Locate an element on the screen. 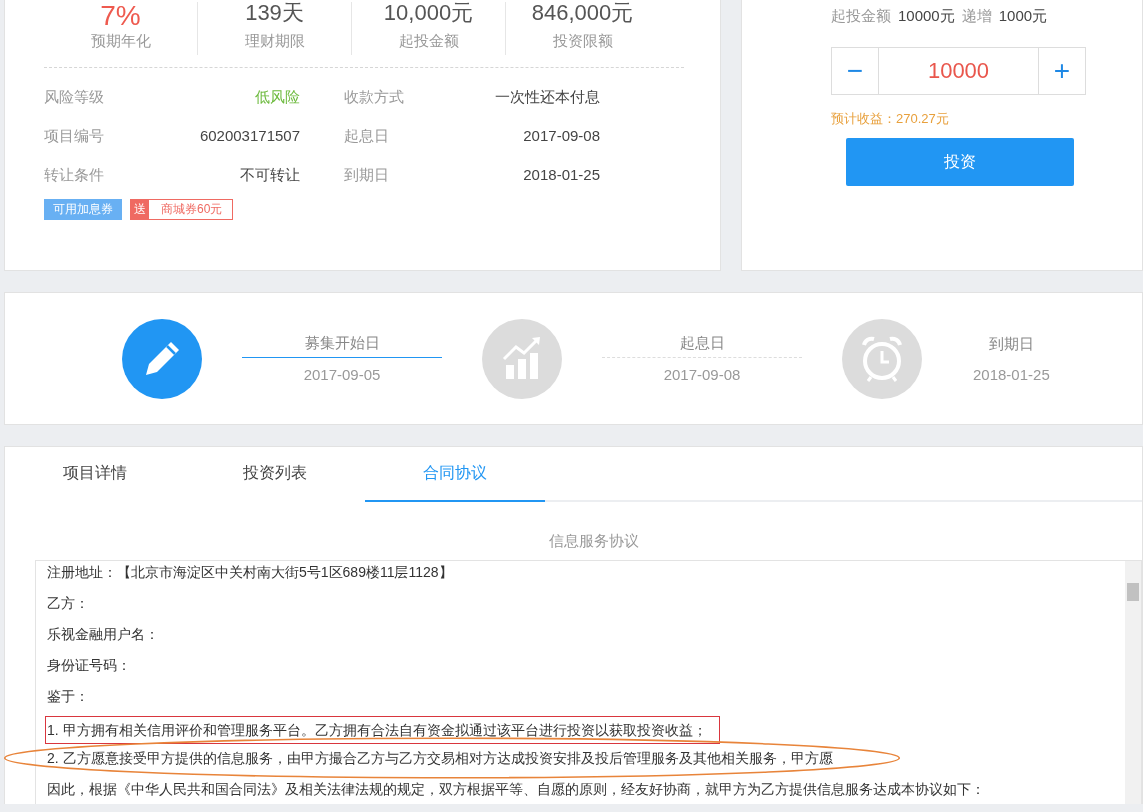 The image size is (1143, 812). stat-label: 预期年化 is located at coordinates (120, 41).